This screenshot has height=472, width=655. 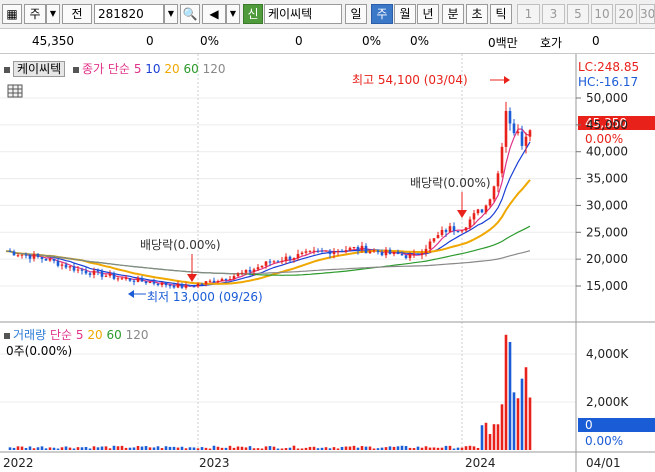 I want to click on period-button-3: 년, so click(x=428, y=14).